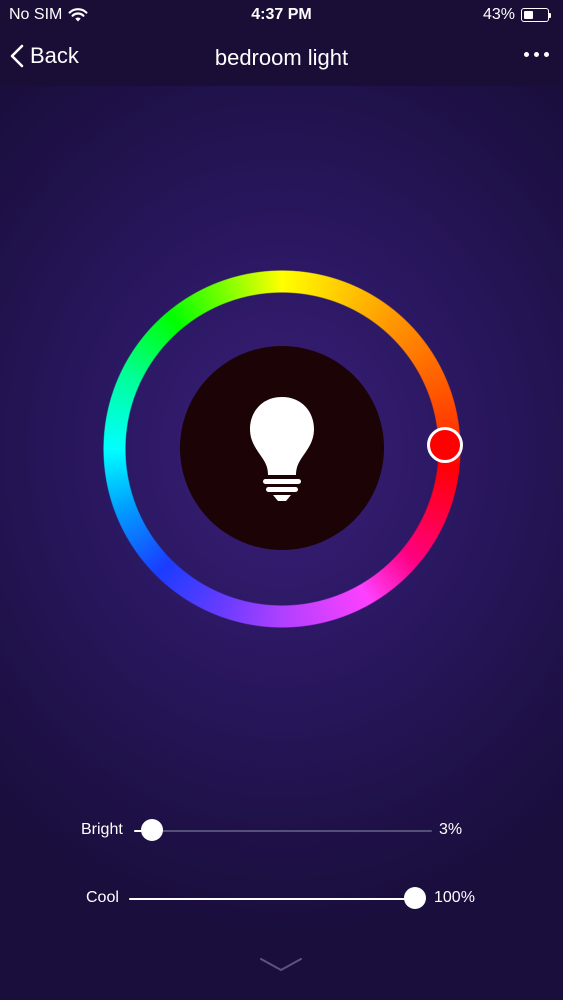  I want to click on more-options-icon, so click(536, 54).